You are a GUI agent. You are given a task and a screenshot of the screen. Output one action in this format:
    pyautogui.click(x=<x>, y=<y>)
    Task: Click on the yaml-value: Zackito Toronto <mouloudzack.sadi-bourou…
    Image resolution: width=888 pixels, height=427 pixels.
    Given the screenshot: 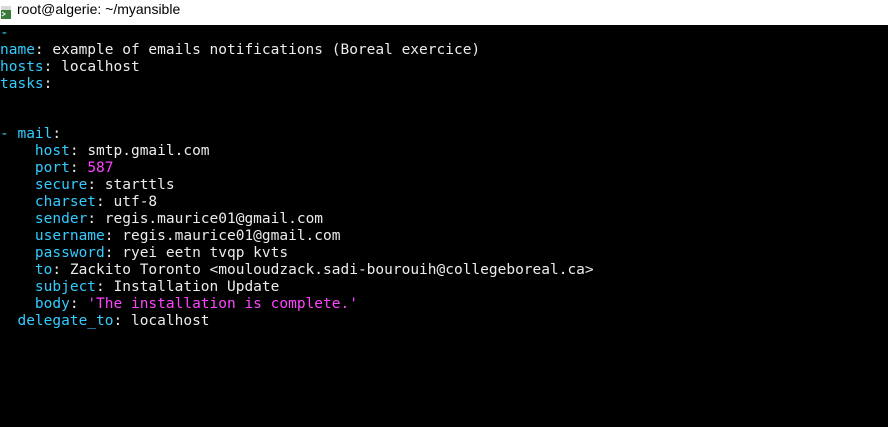 What is the action you would take?
    pyautogui.click(x=331, y=270)
    